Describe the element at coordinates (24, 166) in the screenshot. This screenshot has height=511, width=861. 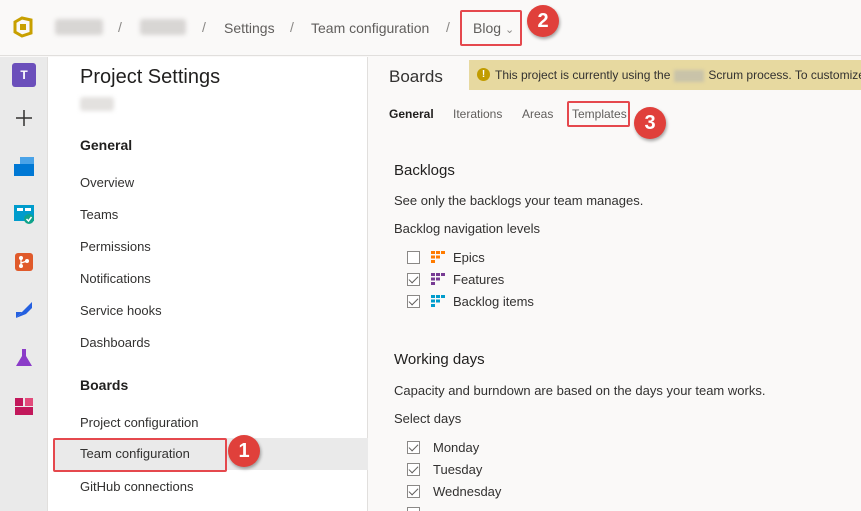
I see `overview-icon` at that location.